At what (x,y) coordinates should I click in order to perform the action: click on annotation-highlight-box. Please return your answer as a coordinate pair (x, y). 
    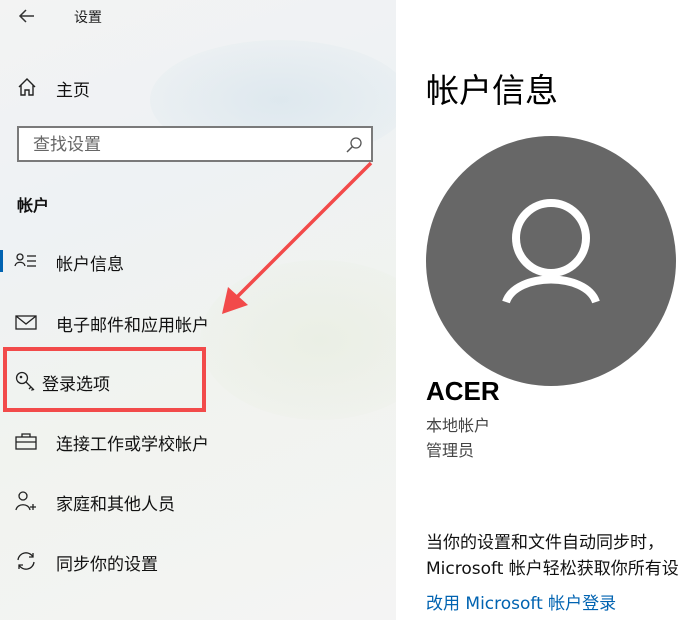
    Looking at the image, I should click on (104, 379).